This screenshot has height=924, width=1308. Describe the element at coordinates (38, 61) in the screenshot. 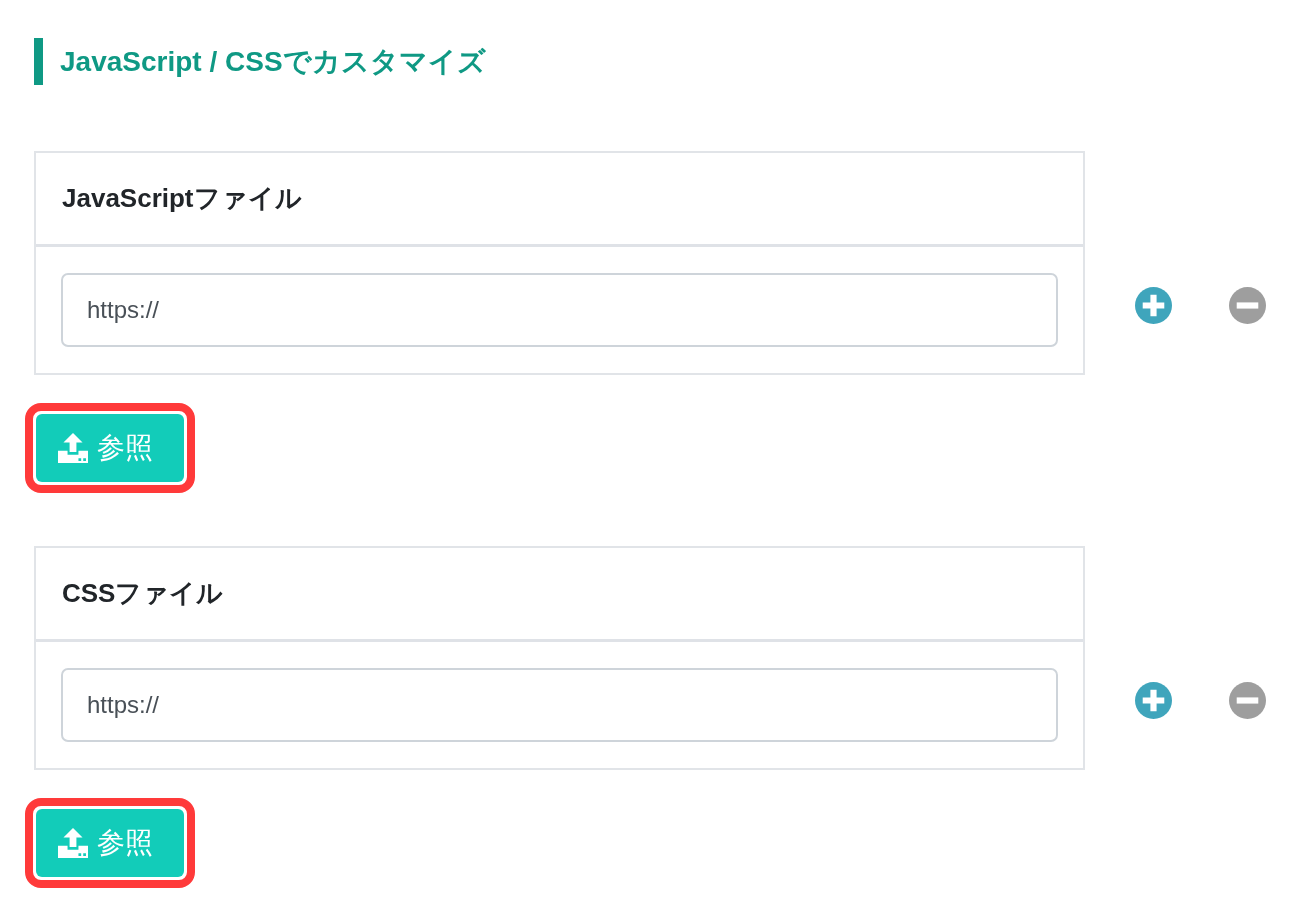

I see `heading-accent-bar` at that location.